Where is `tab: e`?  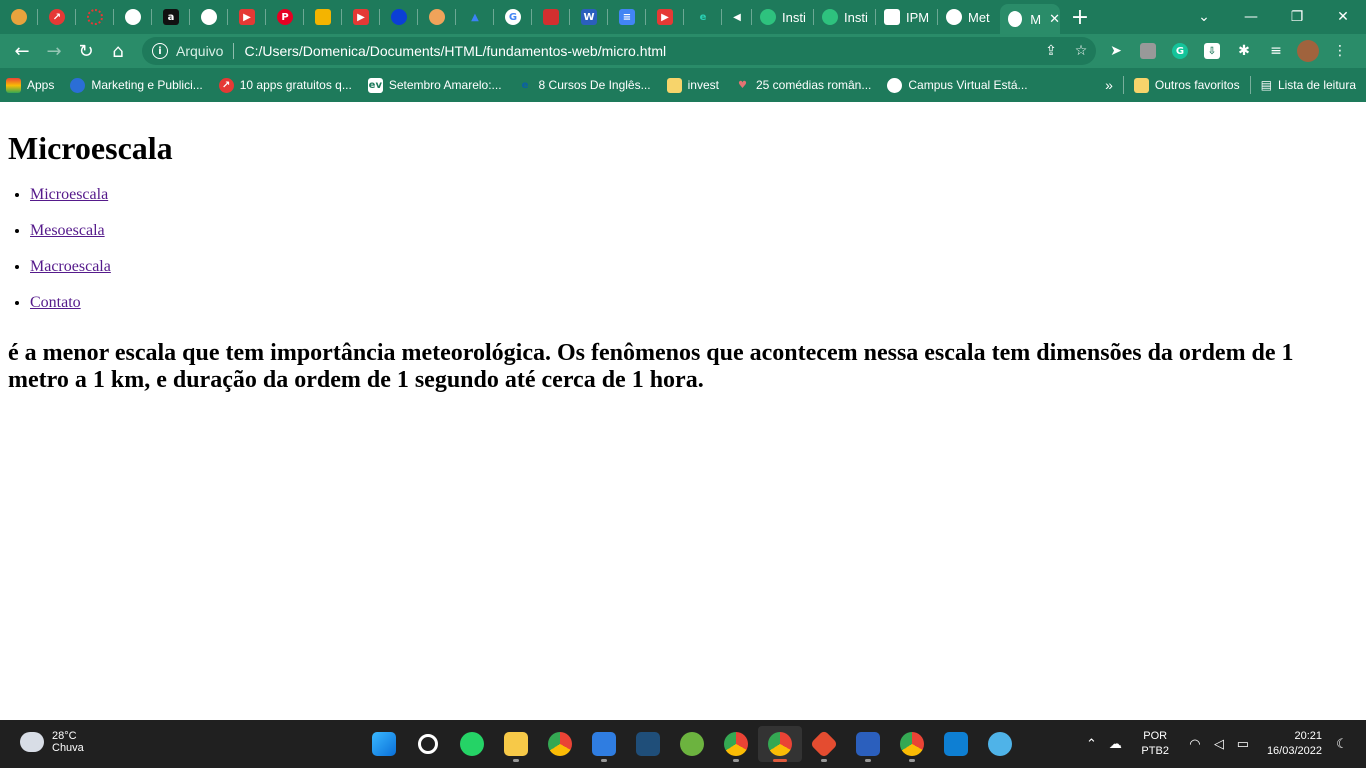 tab: e is located at coordinates (703, 17).